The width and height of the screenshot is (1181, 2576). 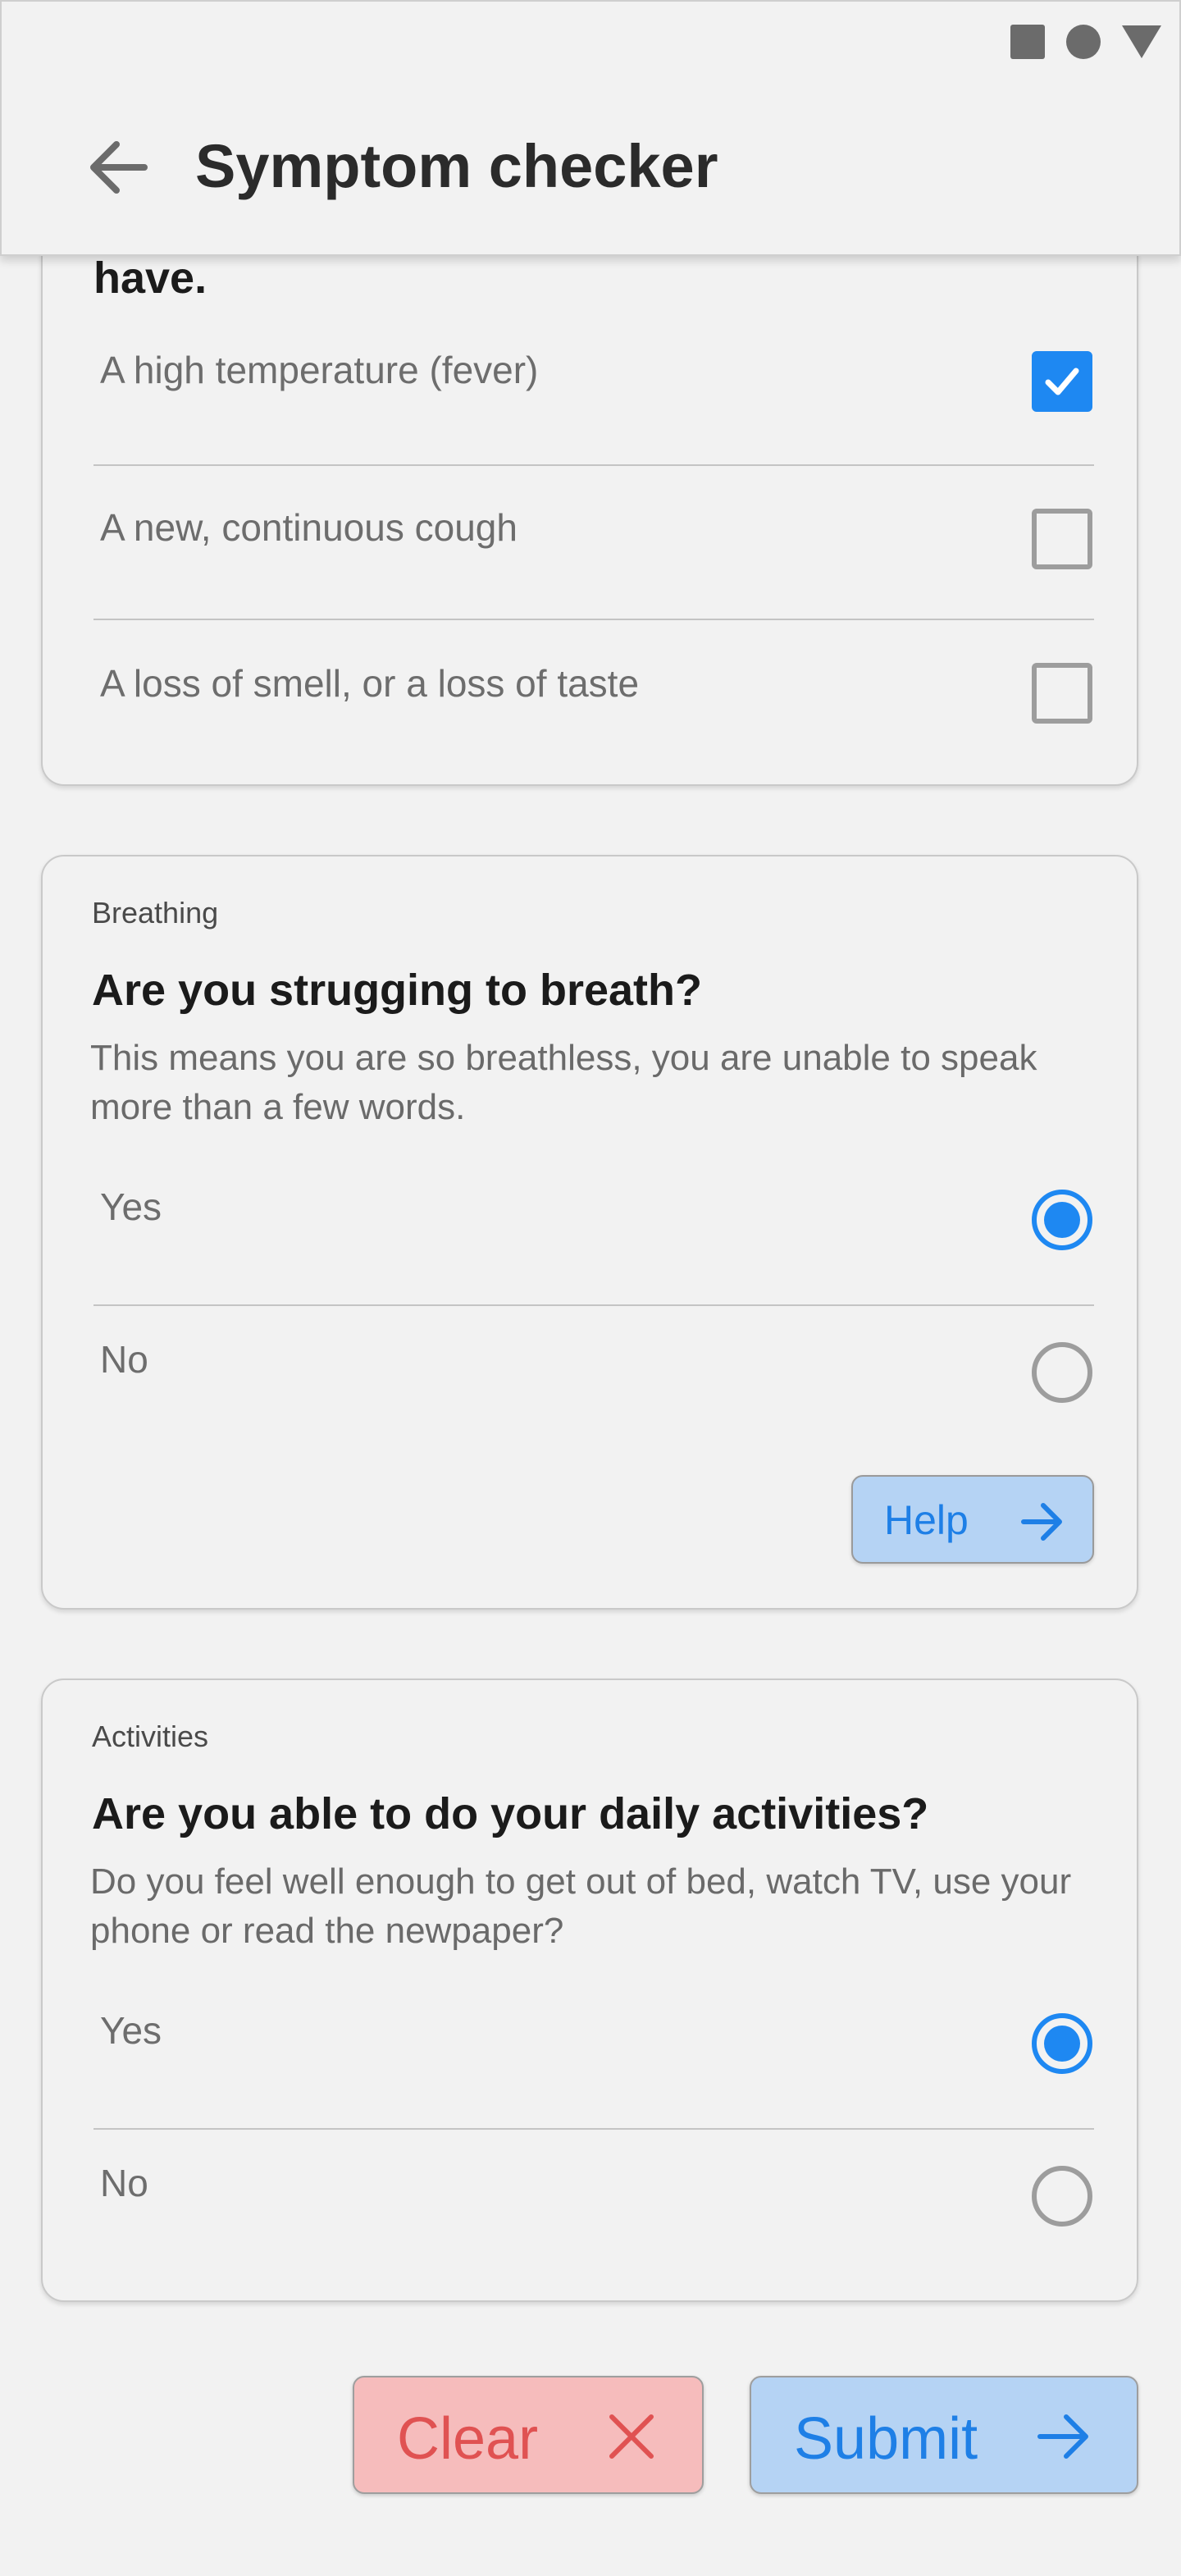 I want to click on activities-yes-radio, so click(x=1062, y=2044).